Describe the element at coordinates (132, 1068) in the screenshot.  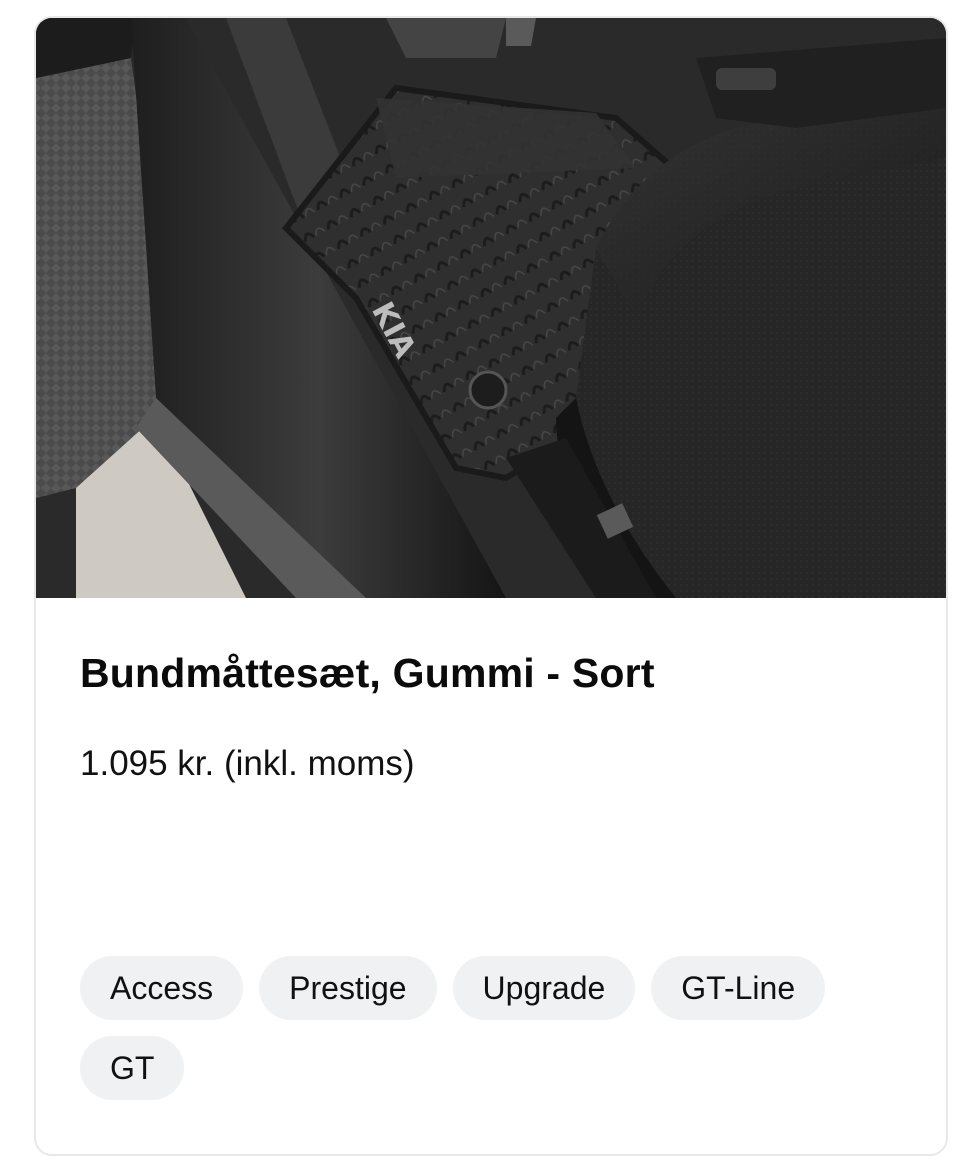
I see `trim-tag-gt: GT` at that location.